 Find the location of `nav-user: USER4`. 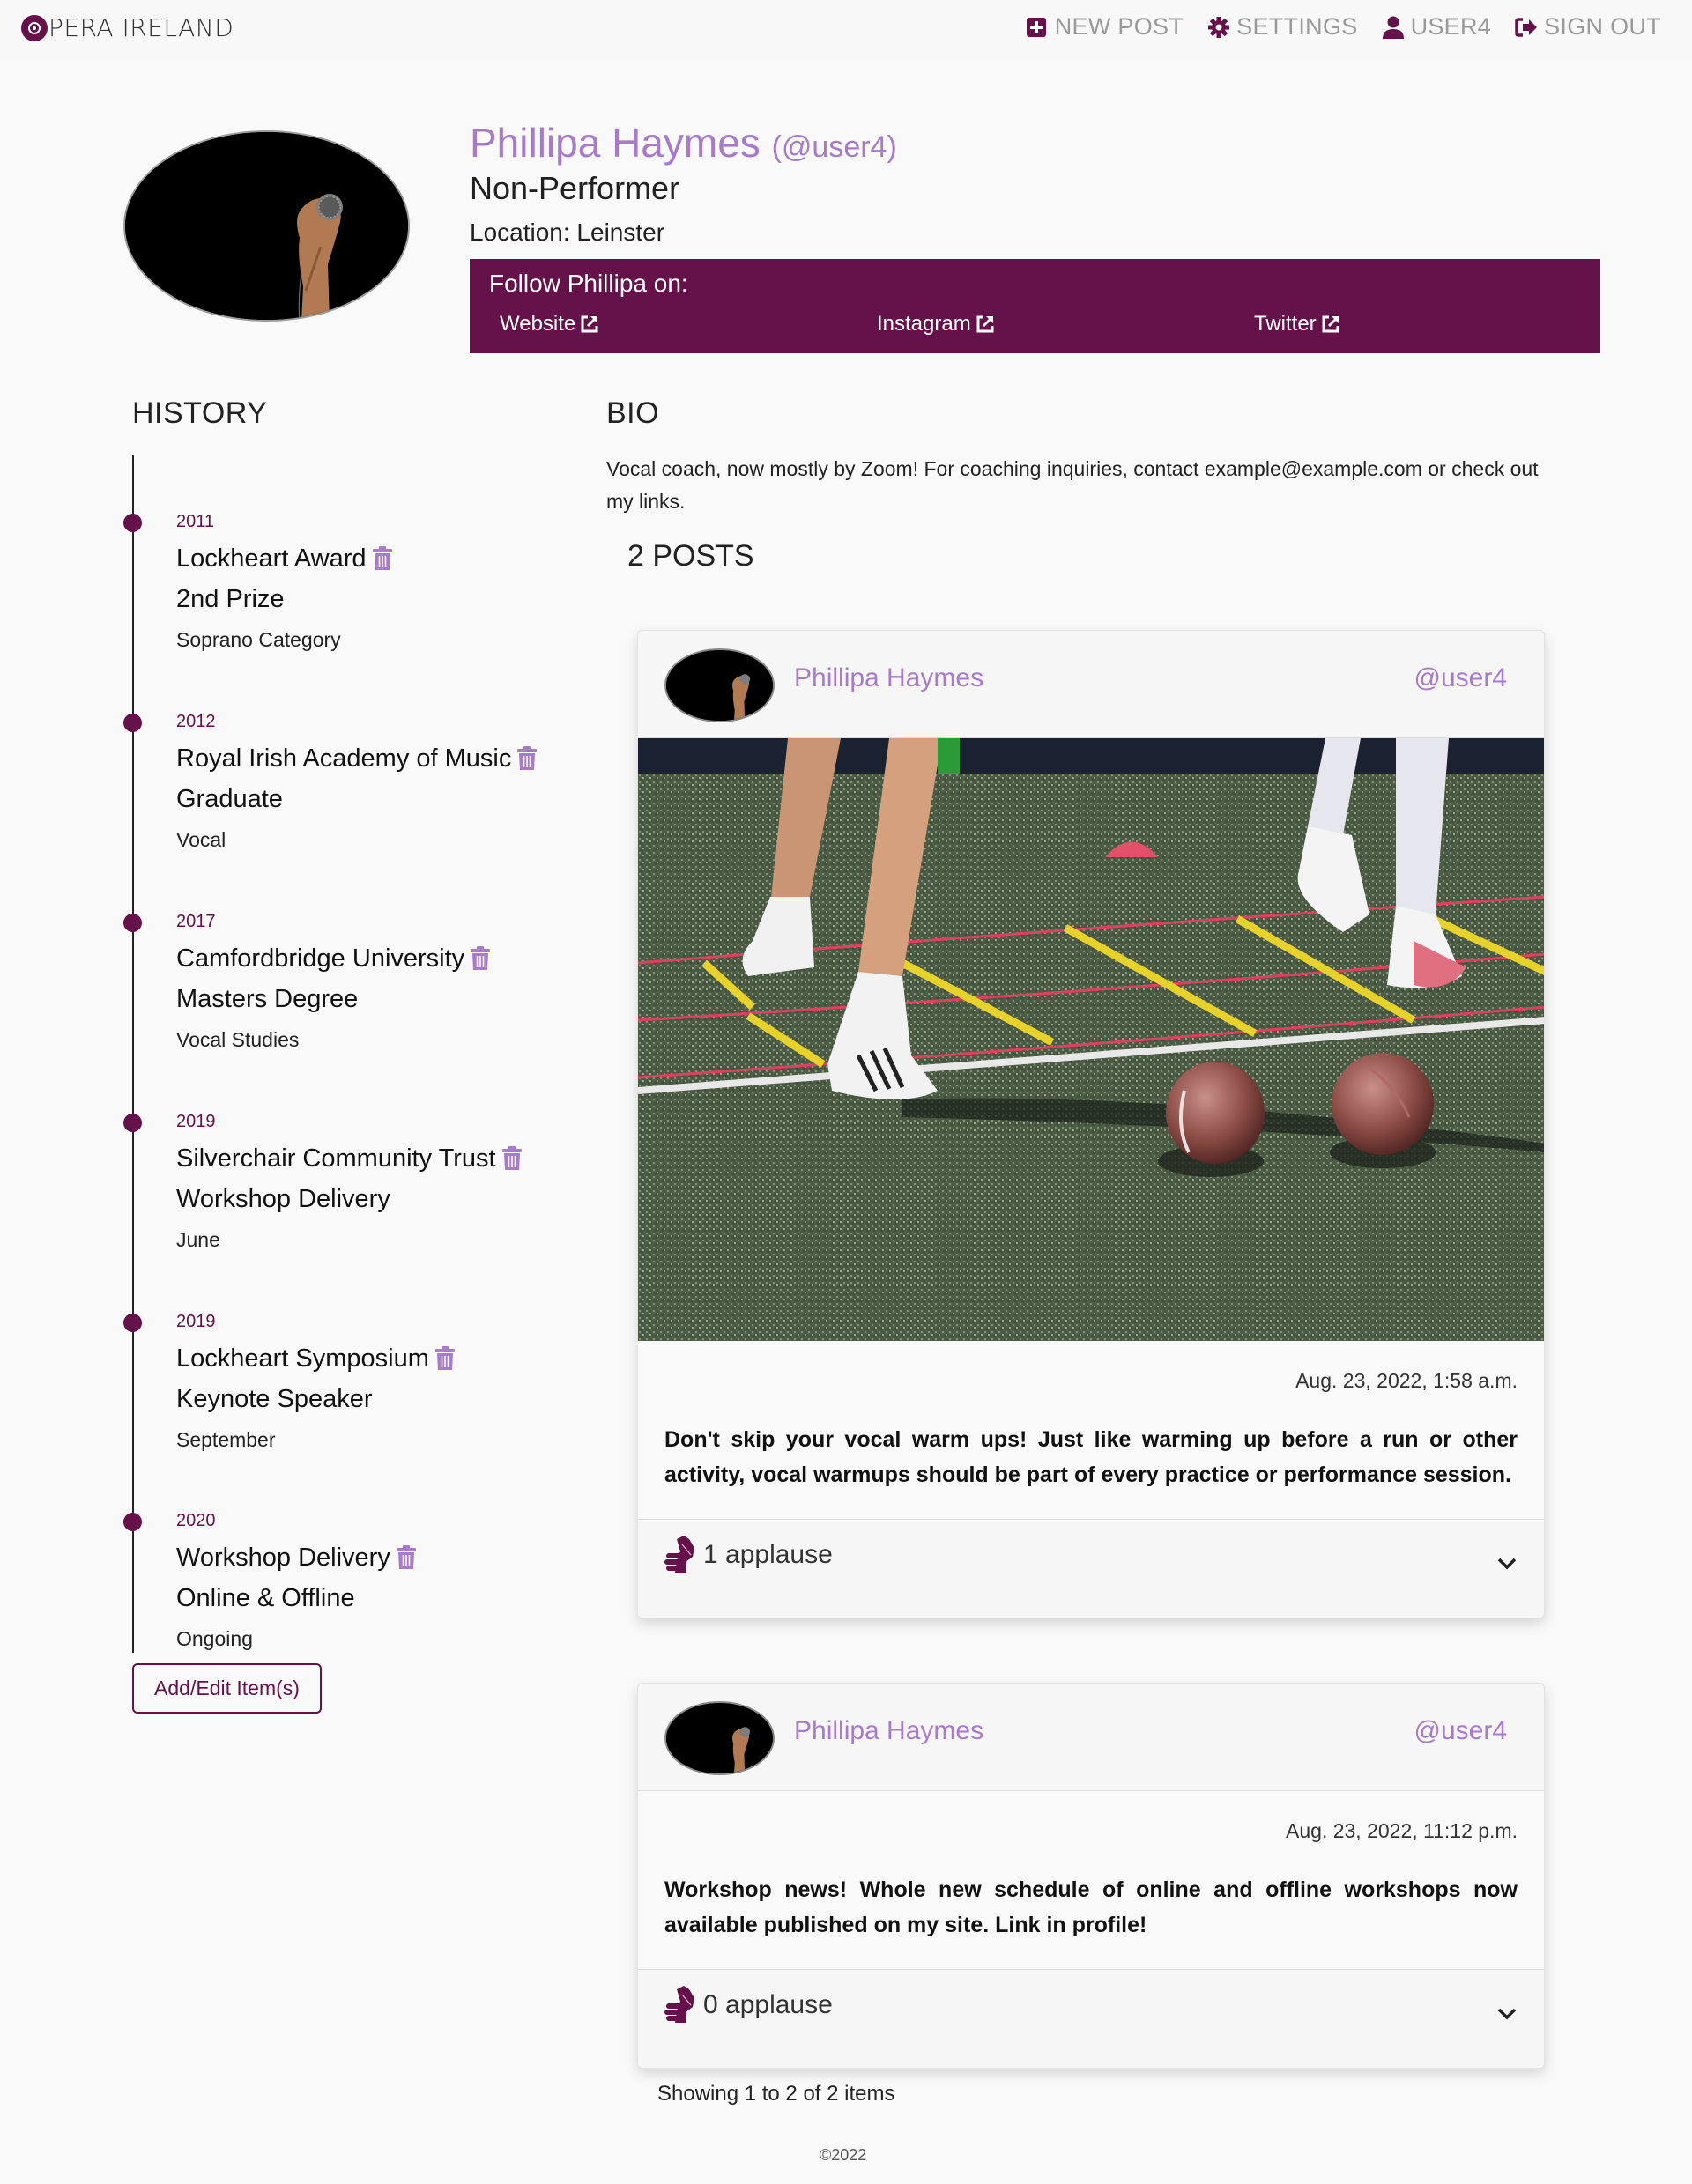

nav-user: USER4 is located at coordinates (1436, 27).